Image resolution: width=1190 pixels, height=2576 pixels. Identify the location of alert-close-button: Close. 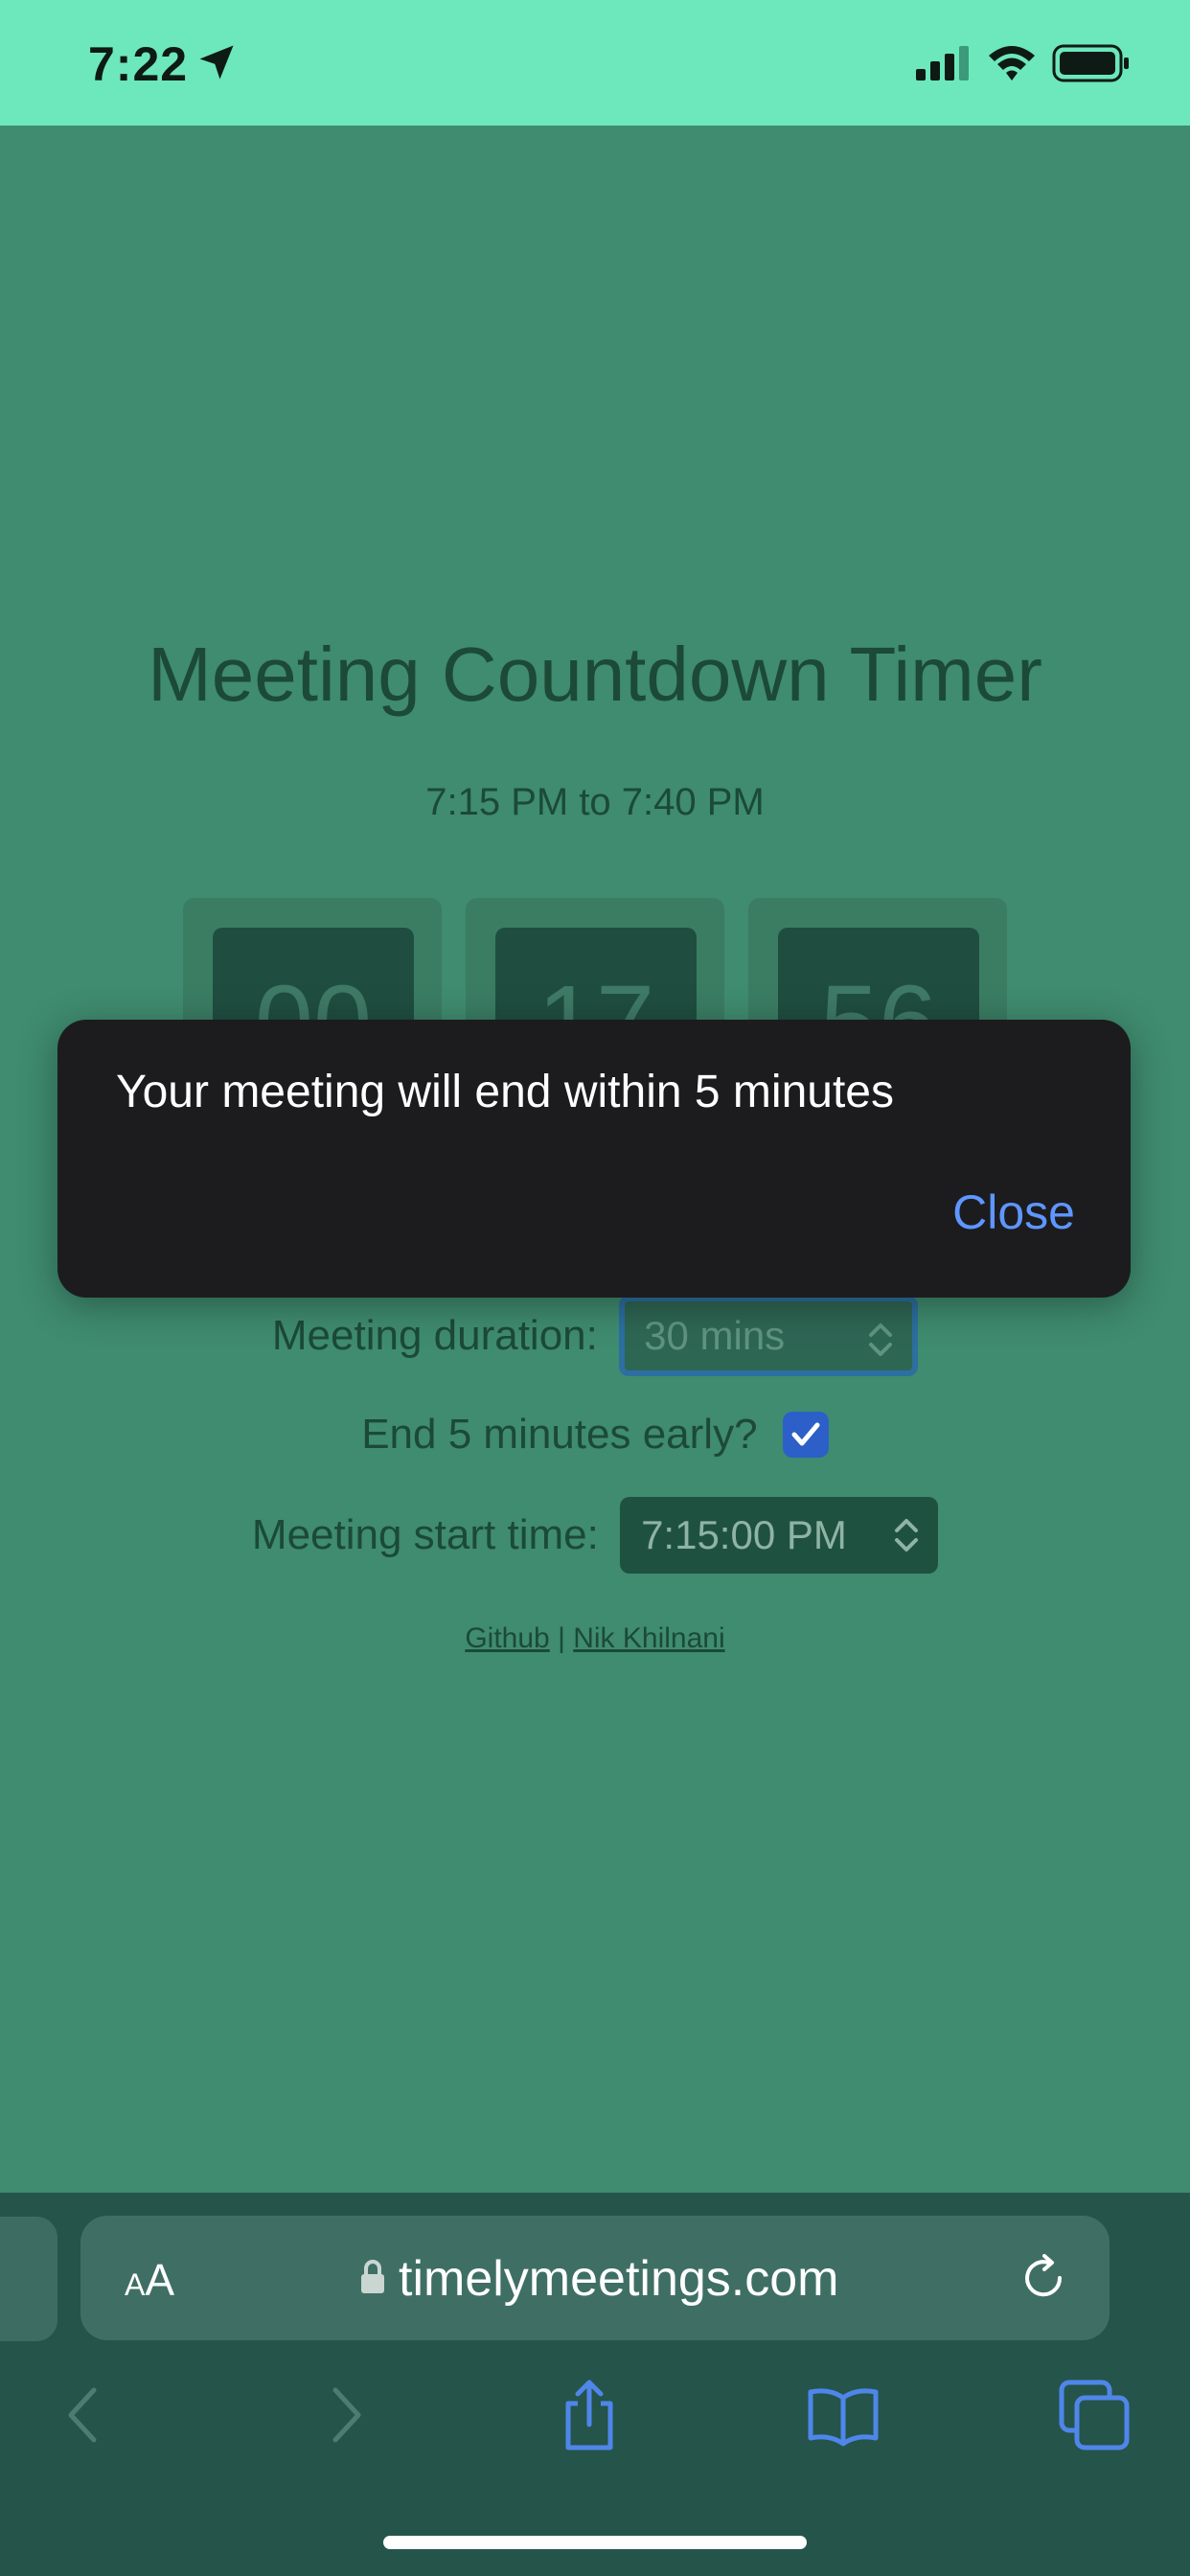
(1014, 1212).